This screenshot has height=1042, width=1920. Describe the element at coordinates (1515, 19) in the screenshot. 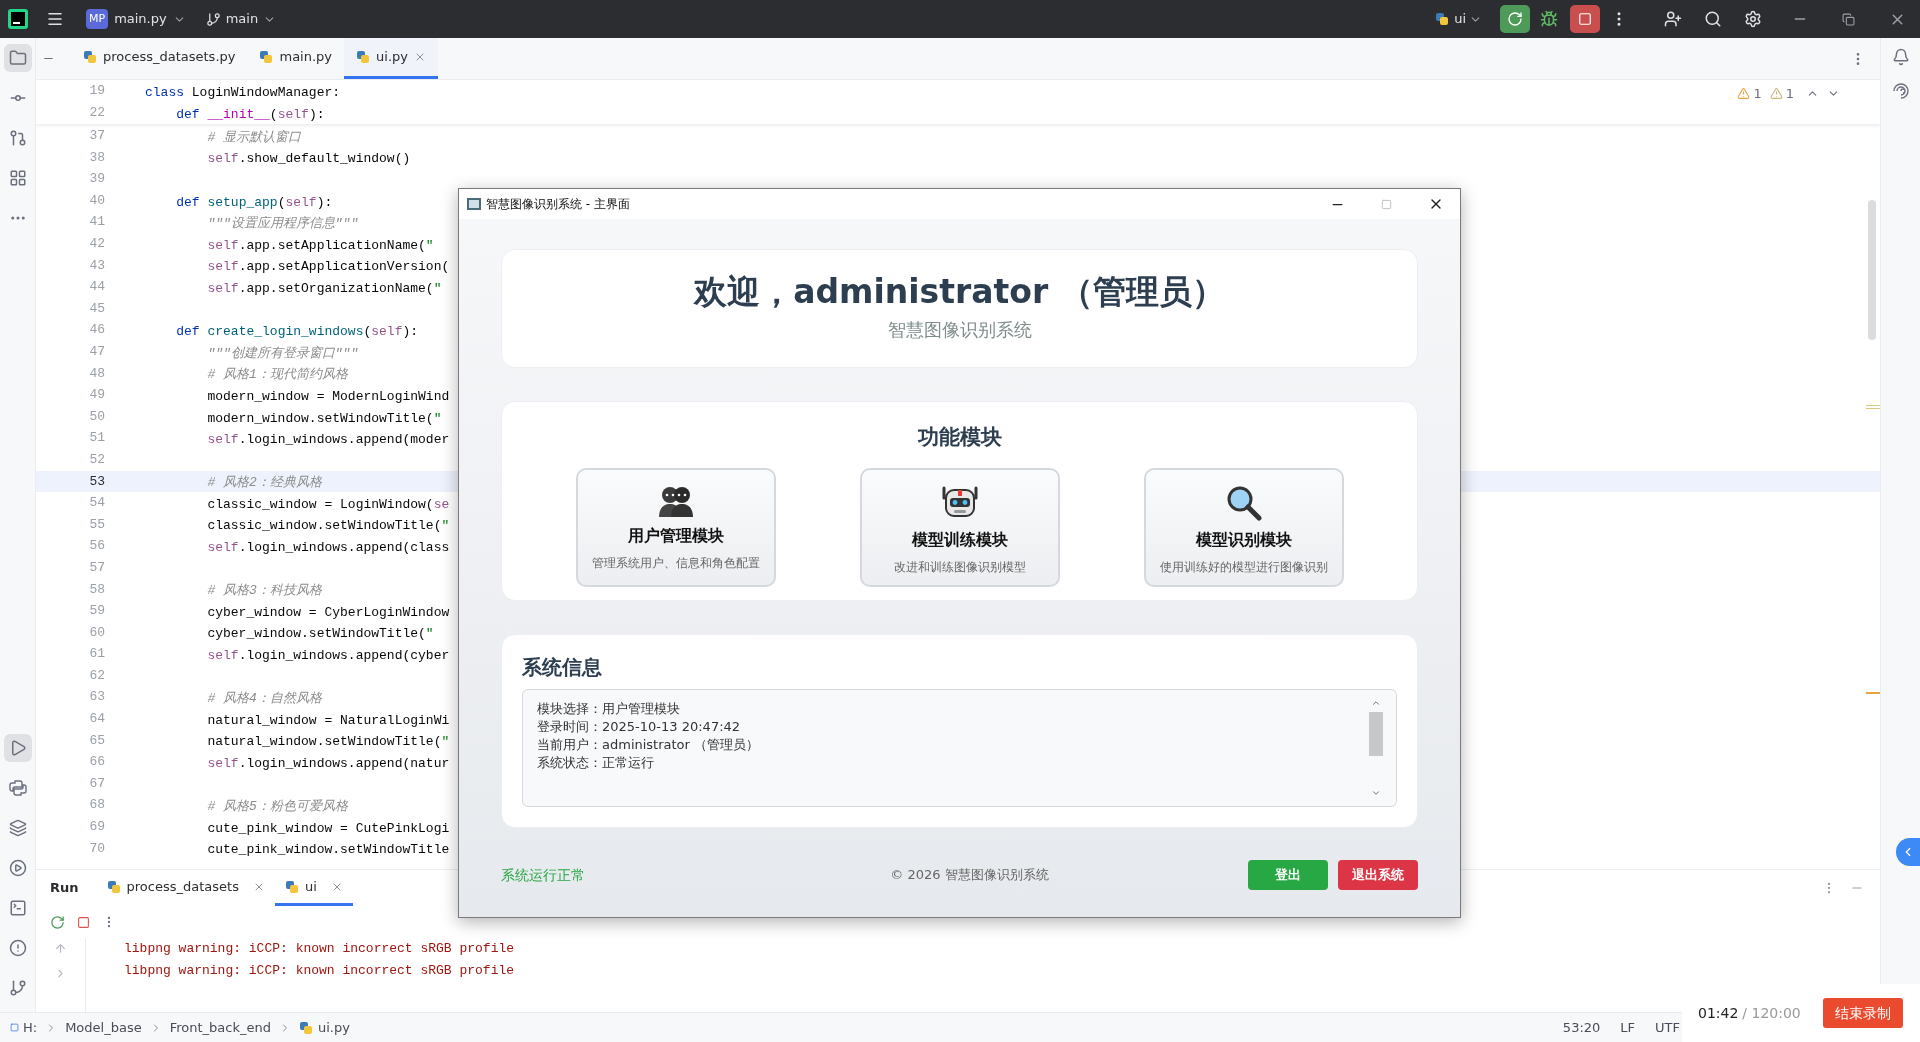

I see `rerun-button` at that location.